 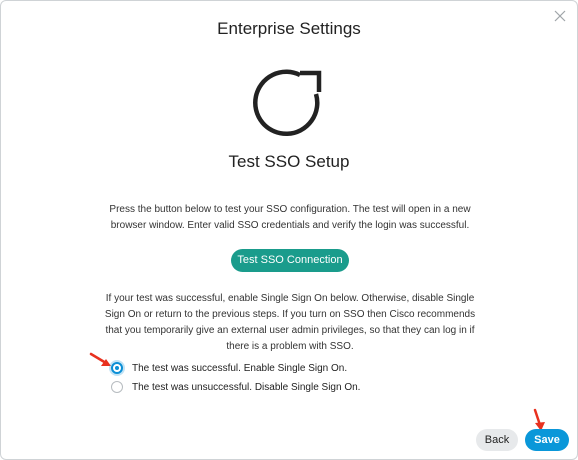 What do you see at coordinates (117, 368) in the screenshot?
I see `radio-button-selected` at bounding box center [117, 368].